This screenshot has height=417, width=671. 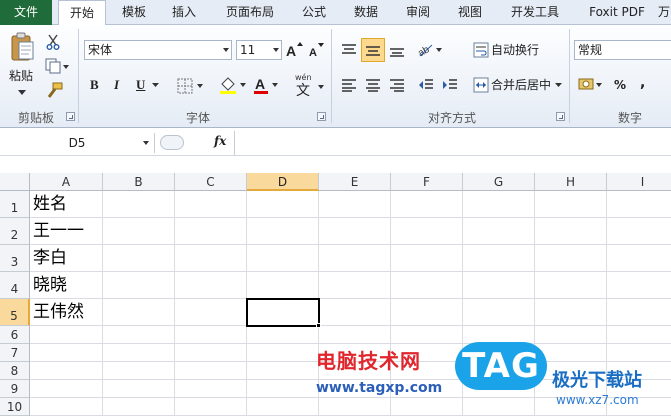 I want to click on name-box: D5, so click(x=77, y=143).